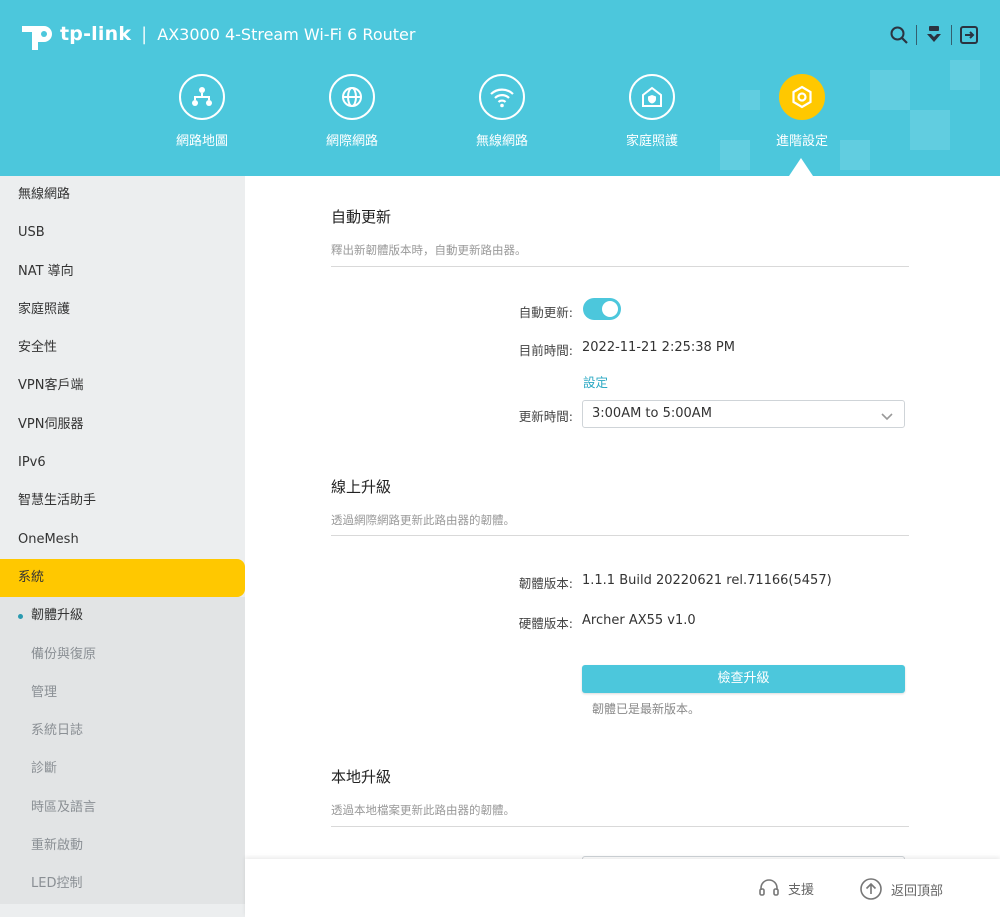  Describe the element at coordinates (122, 310) in the screenshot. I see `sidebar-item-homecare: 家庭照護` at that location.